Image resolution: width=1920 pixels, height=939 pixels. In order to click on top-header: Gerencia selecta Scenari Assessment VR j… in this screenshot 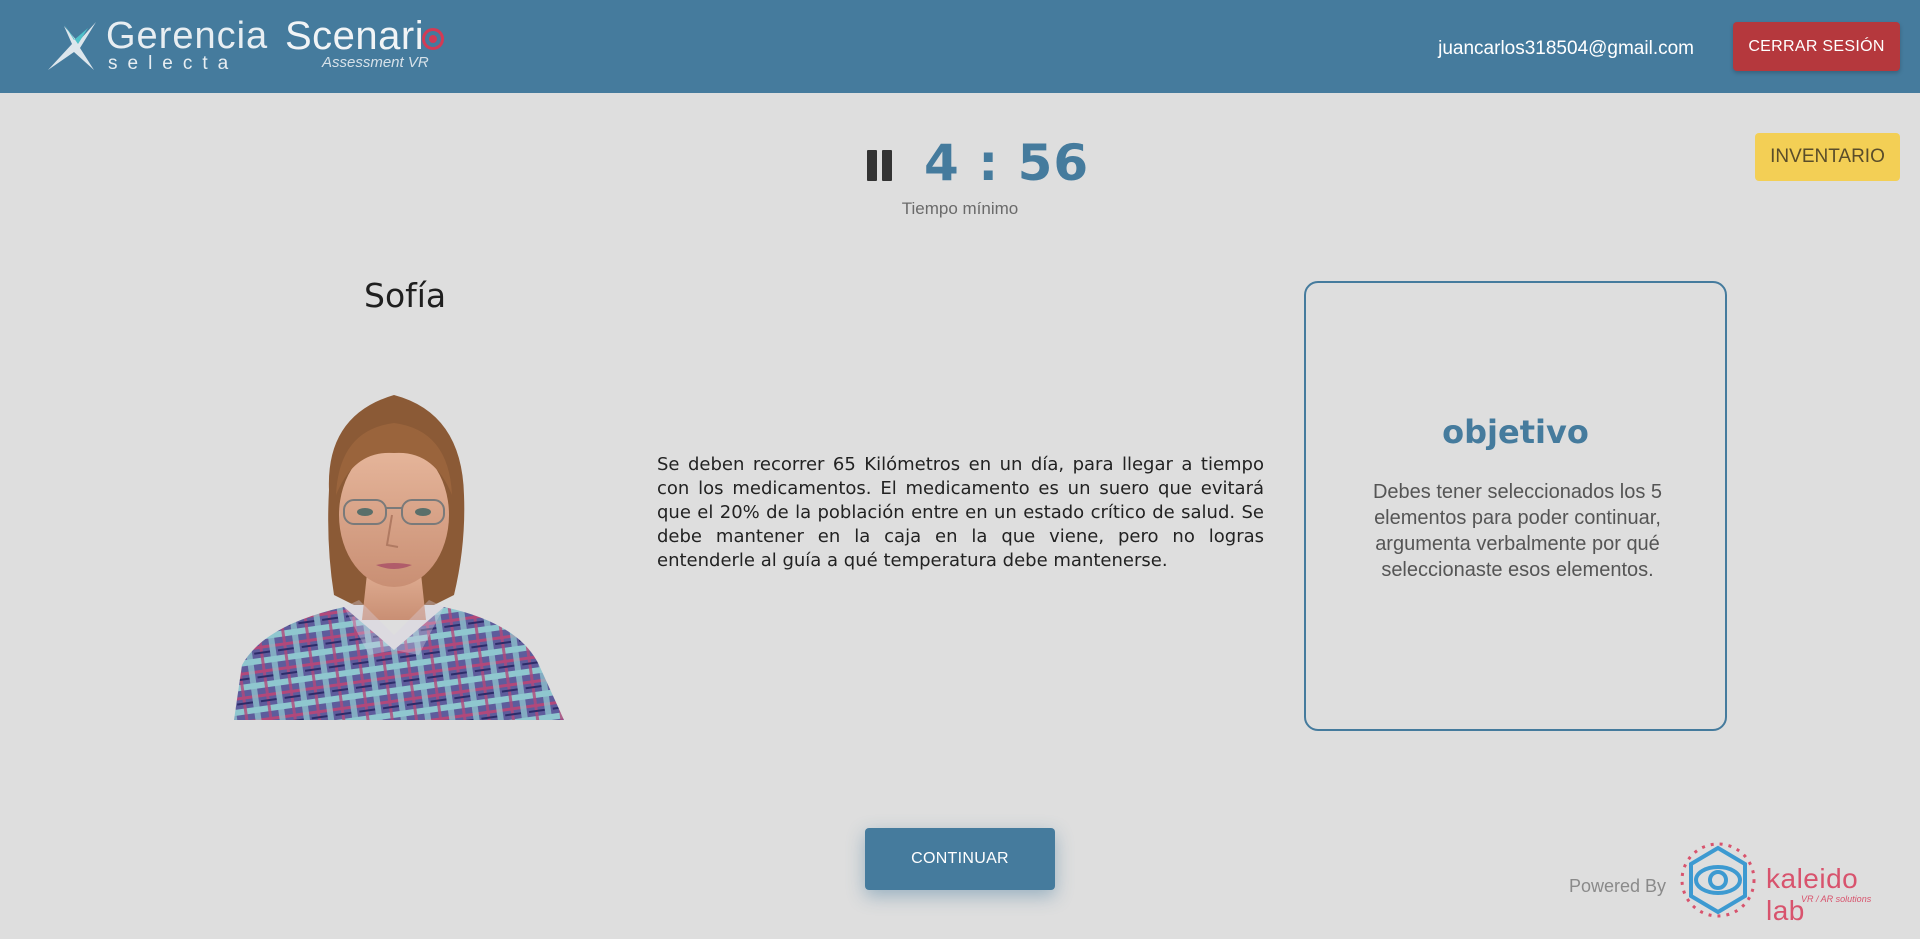, I will do `click(960, 46)`.